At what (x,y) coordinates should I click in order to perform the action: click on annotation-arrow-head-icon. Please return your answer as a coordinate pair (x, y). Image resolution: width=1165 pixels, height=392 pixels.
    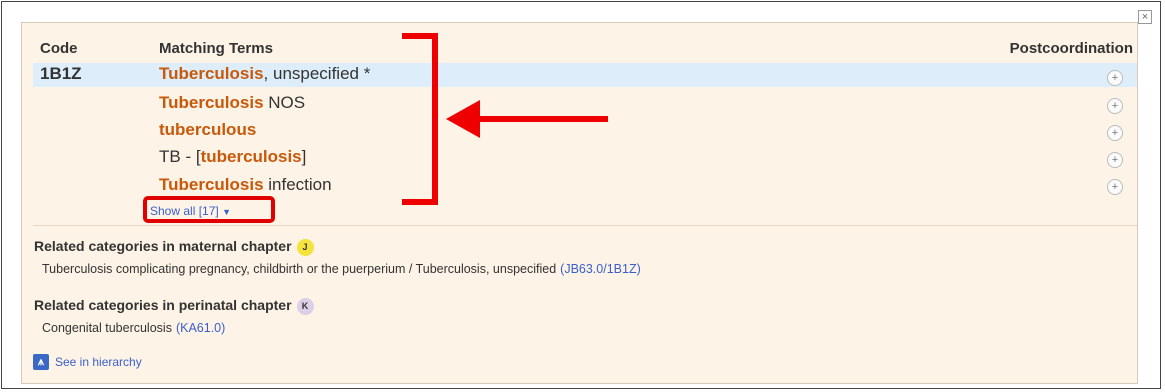
    Looking at the image, I should click on (463, 119).